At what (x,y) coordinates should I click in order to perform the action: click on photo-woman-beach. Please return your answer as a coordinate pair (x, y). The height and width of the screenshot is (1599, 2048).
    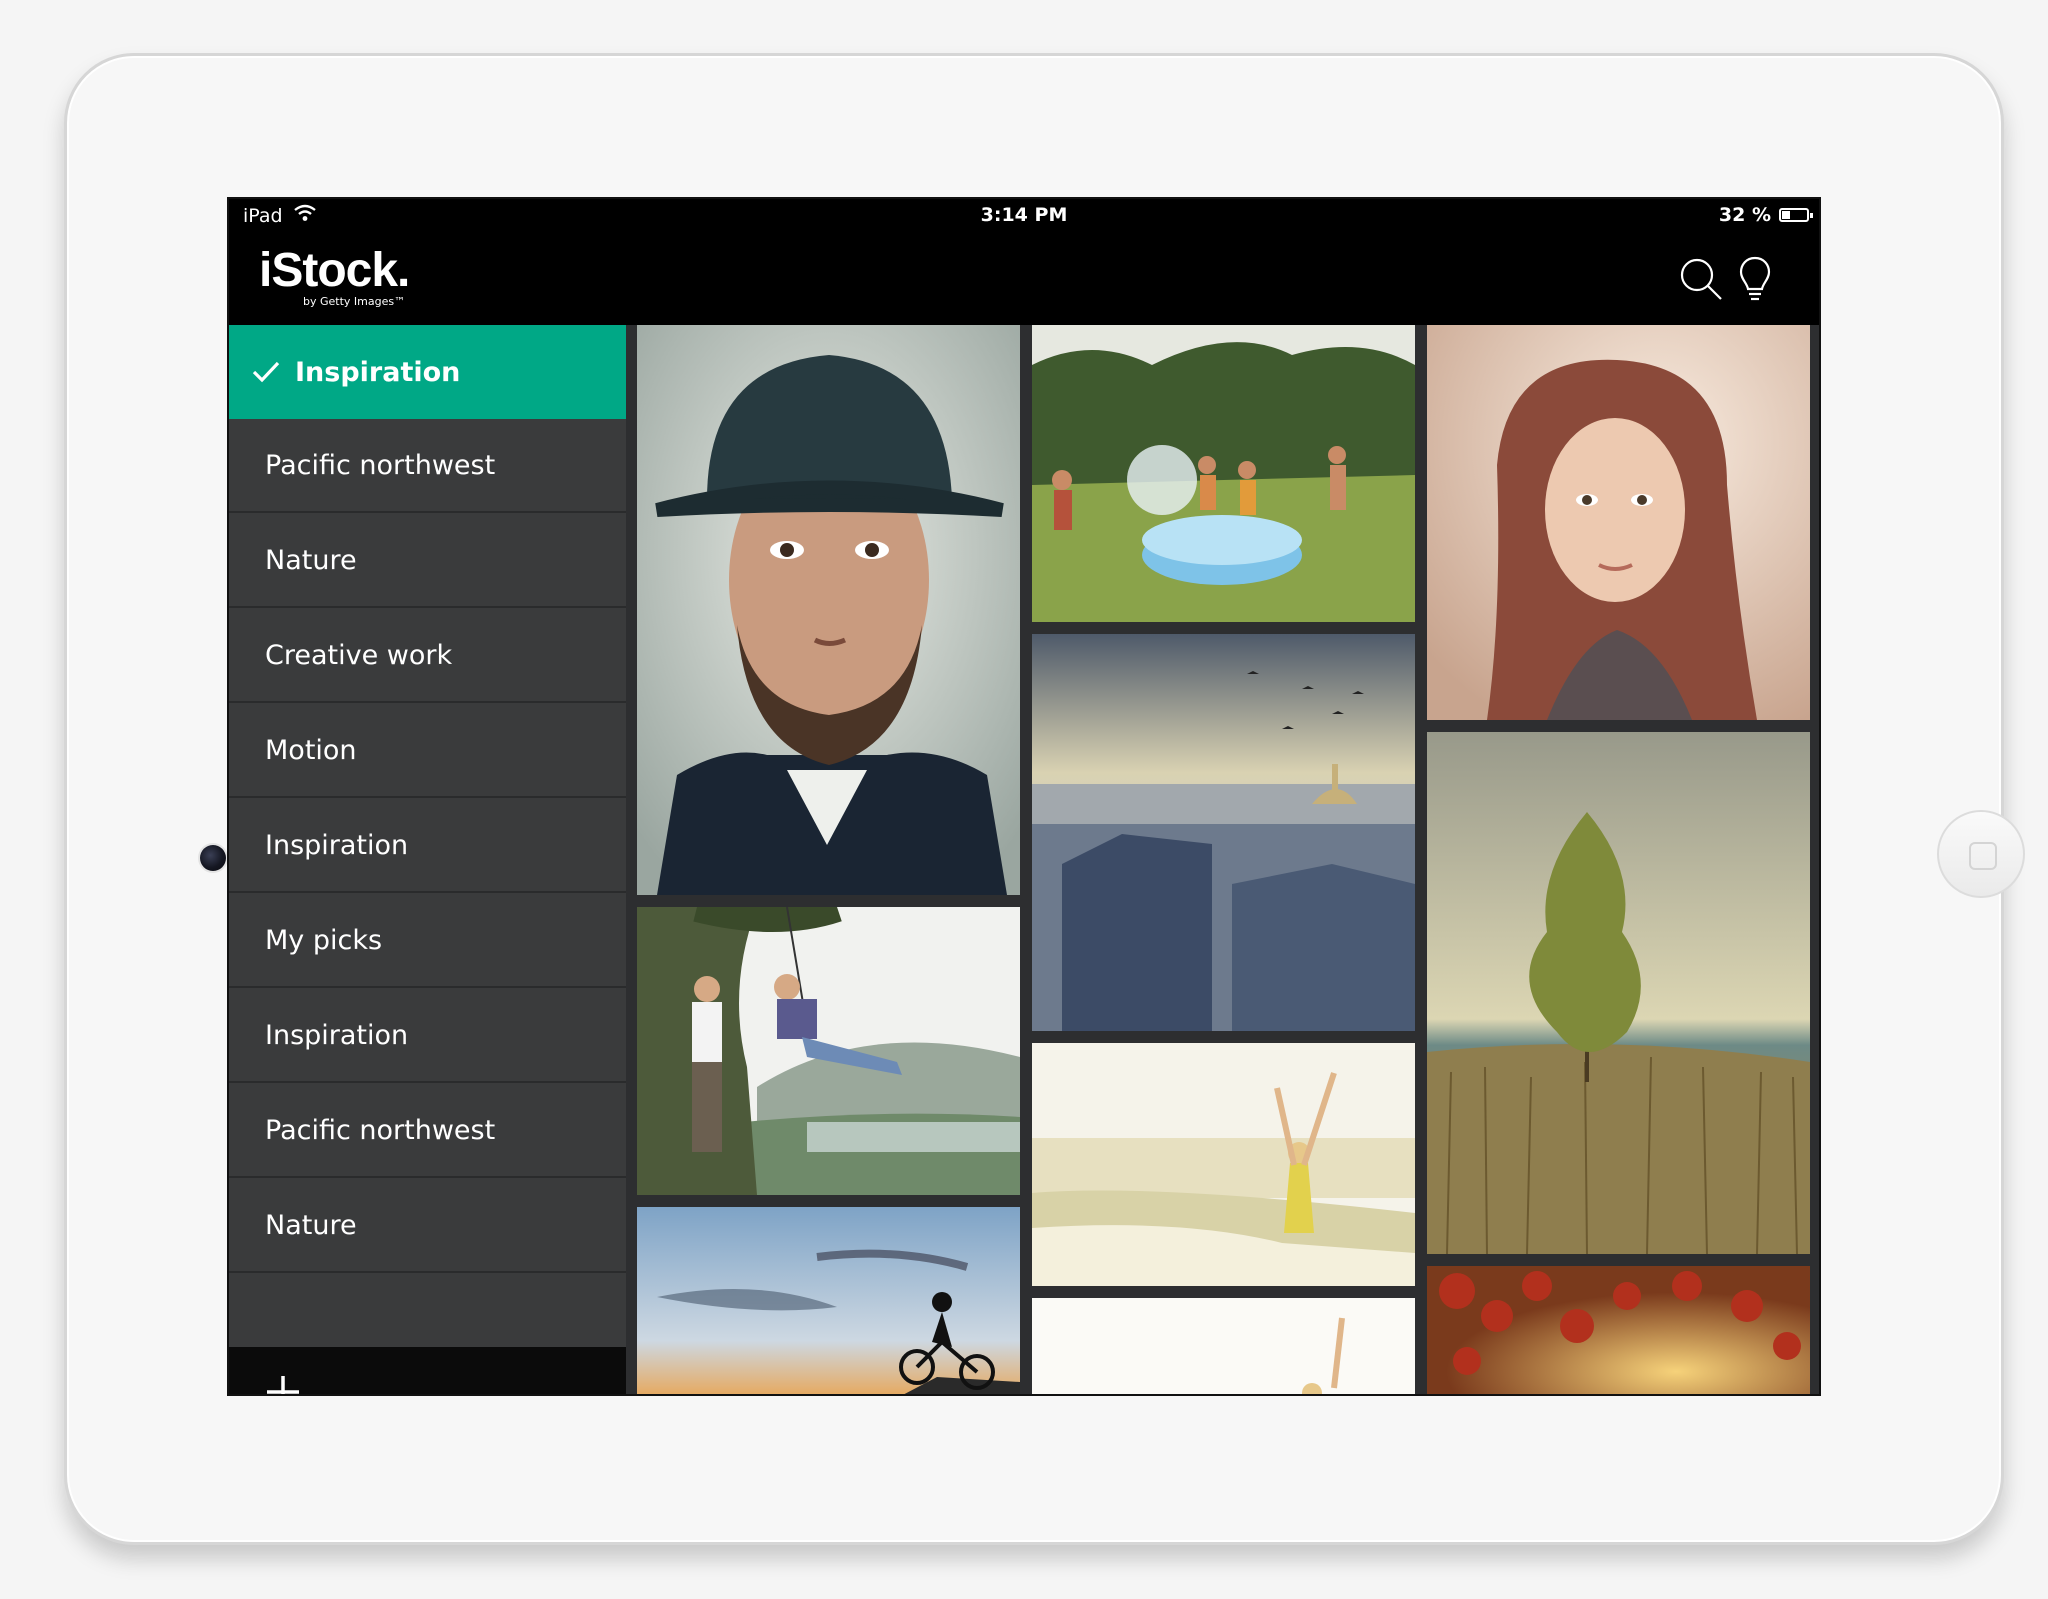
    Looking at the image, I should click on (1223, 1164).